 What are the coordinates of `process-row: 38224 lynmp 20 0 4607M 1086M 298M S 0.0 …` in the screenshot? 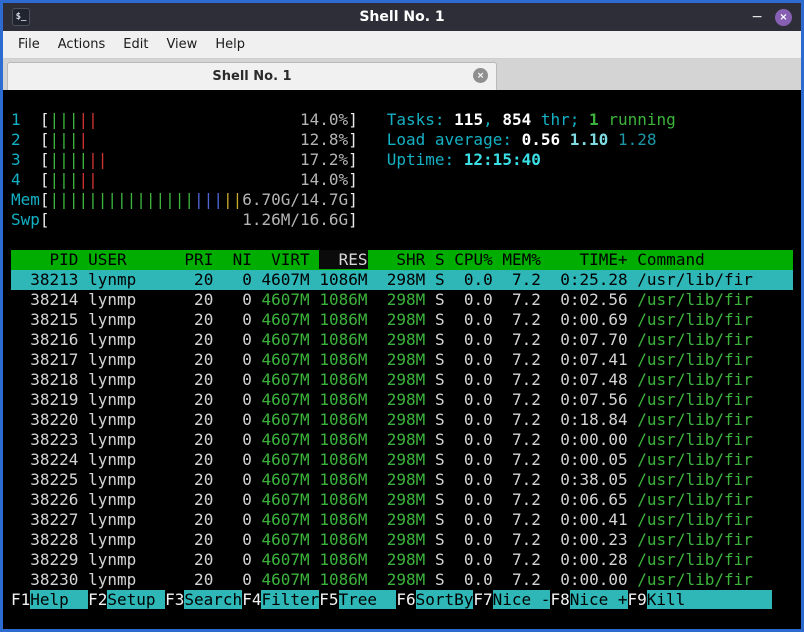 It's located at (402, 460).